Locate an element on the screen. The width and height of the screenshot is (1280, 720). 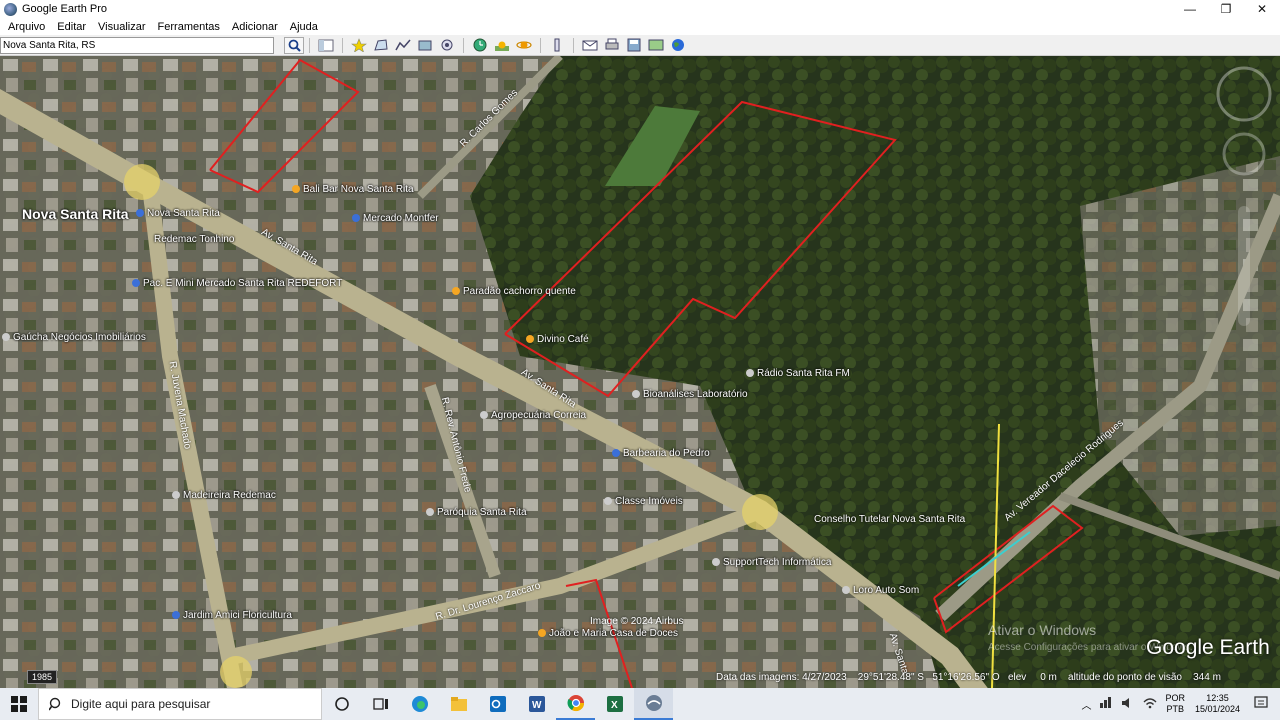
chrome-icon is located at coordinates (575, 703).